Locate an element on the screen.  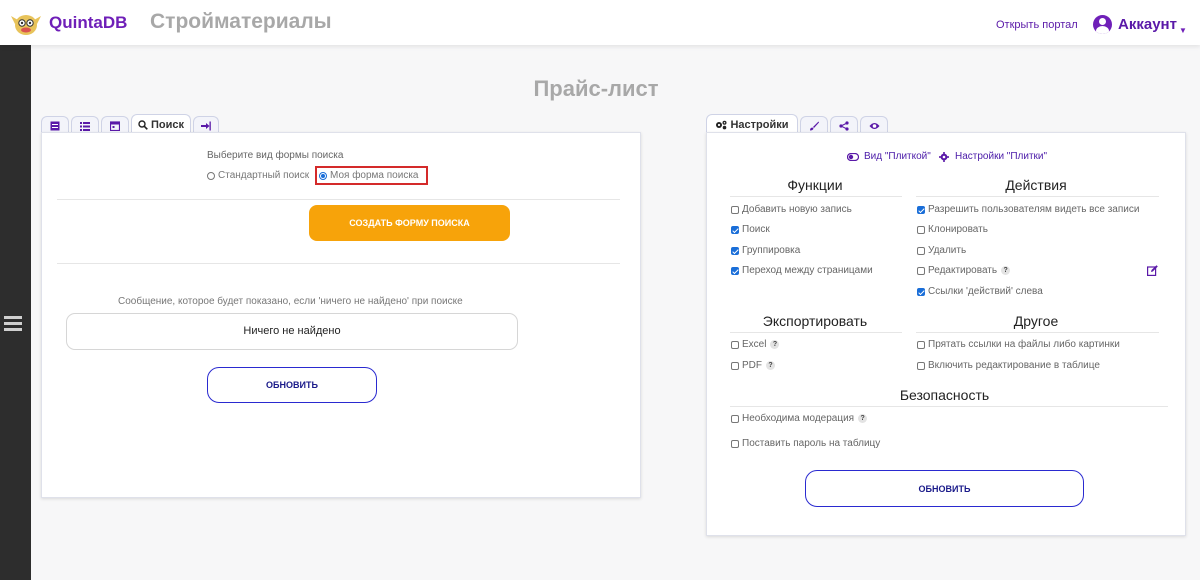
checkbox-edit-label: Редактировать is located at coordinates (963, 270).